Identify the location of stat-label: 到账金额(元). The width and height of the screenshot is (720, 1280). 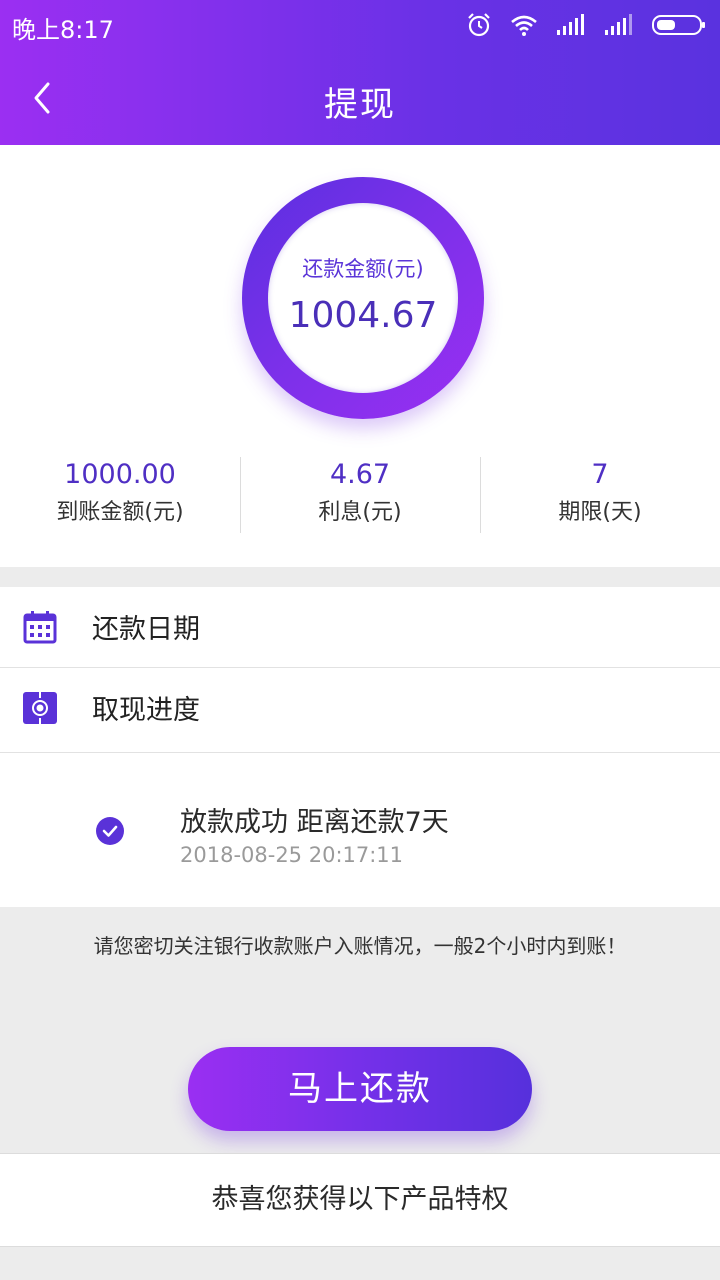
(120, 512).